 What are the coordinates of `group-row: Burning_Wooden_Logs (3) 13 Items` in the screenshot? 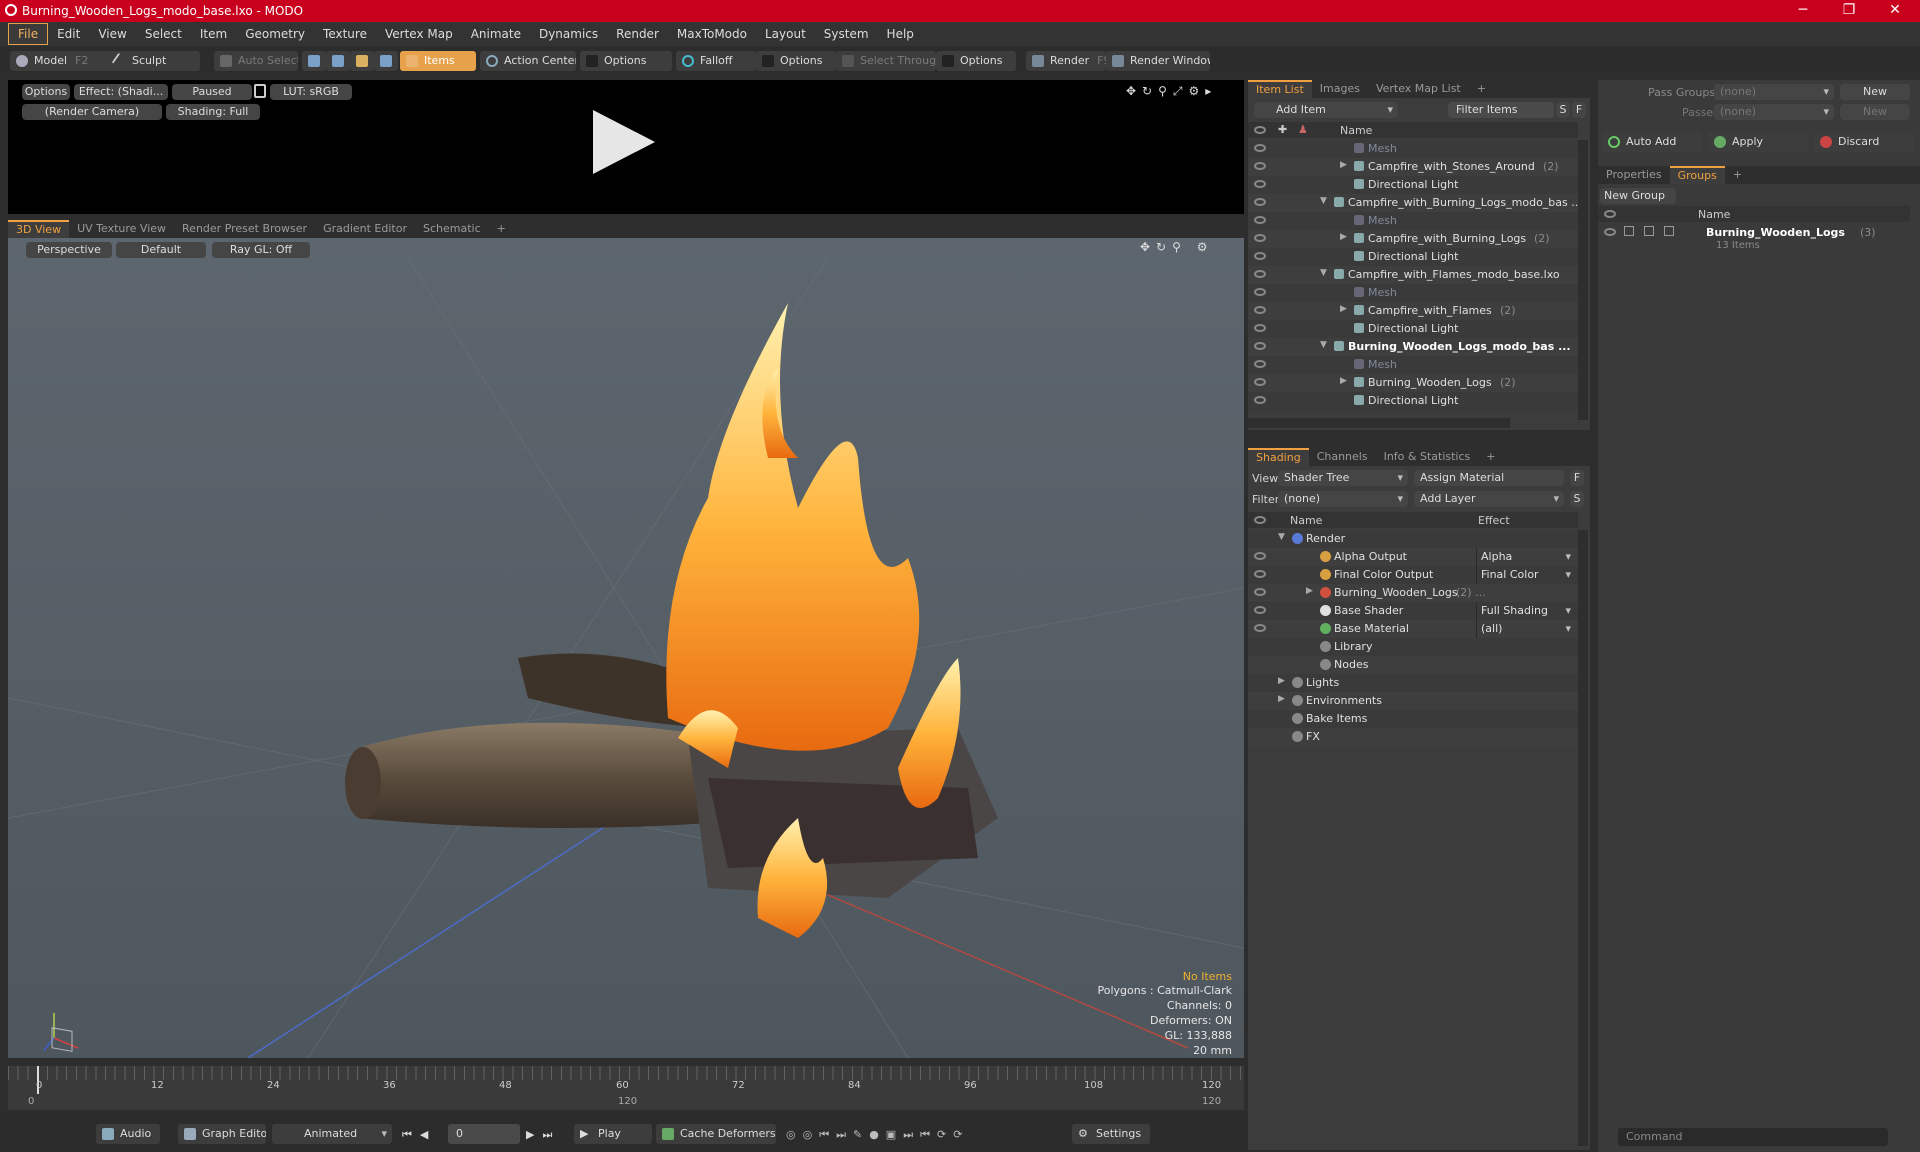 It's located at (1754, 242).